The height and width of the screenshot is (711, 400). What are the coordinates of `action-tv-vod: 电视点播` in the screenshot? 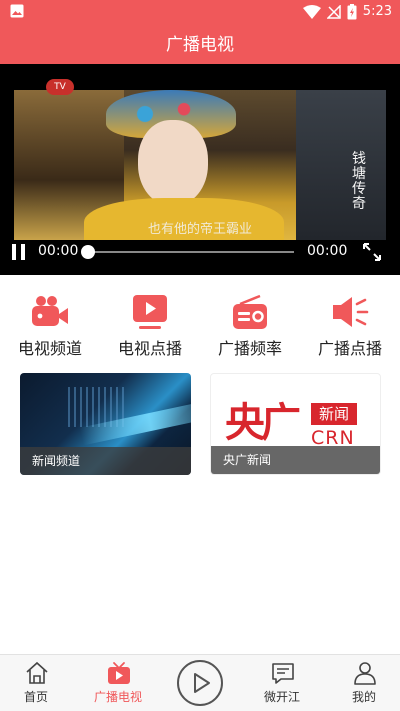 It's located at (150, 324).